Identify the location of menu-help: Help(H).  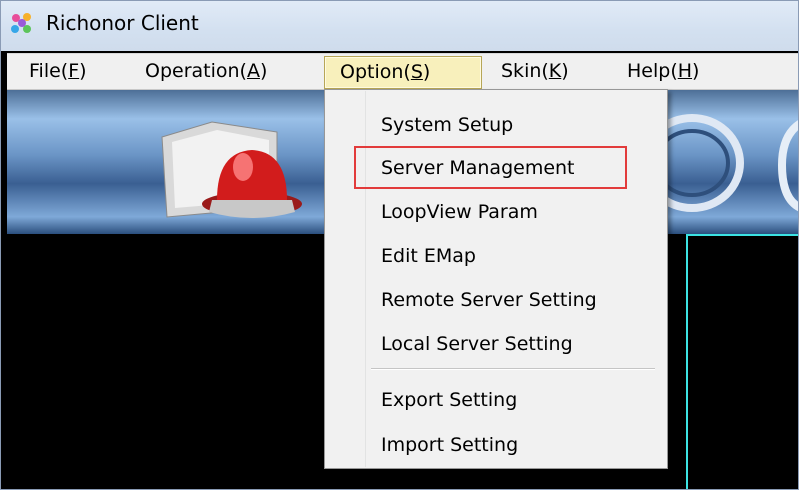
(663, 72).